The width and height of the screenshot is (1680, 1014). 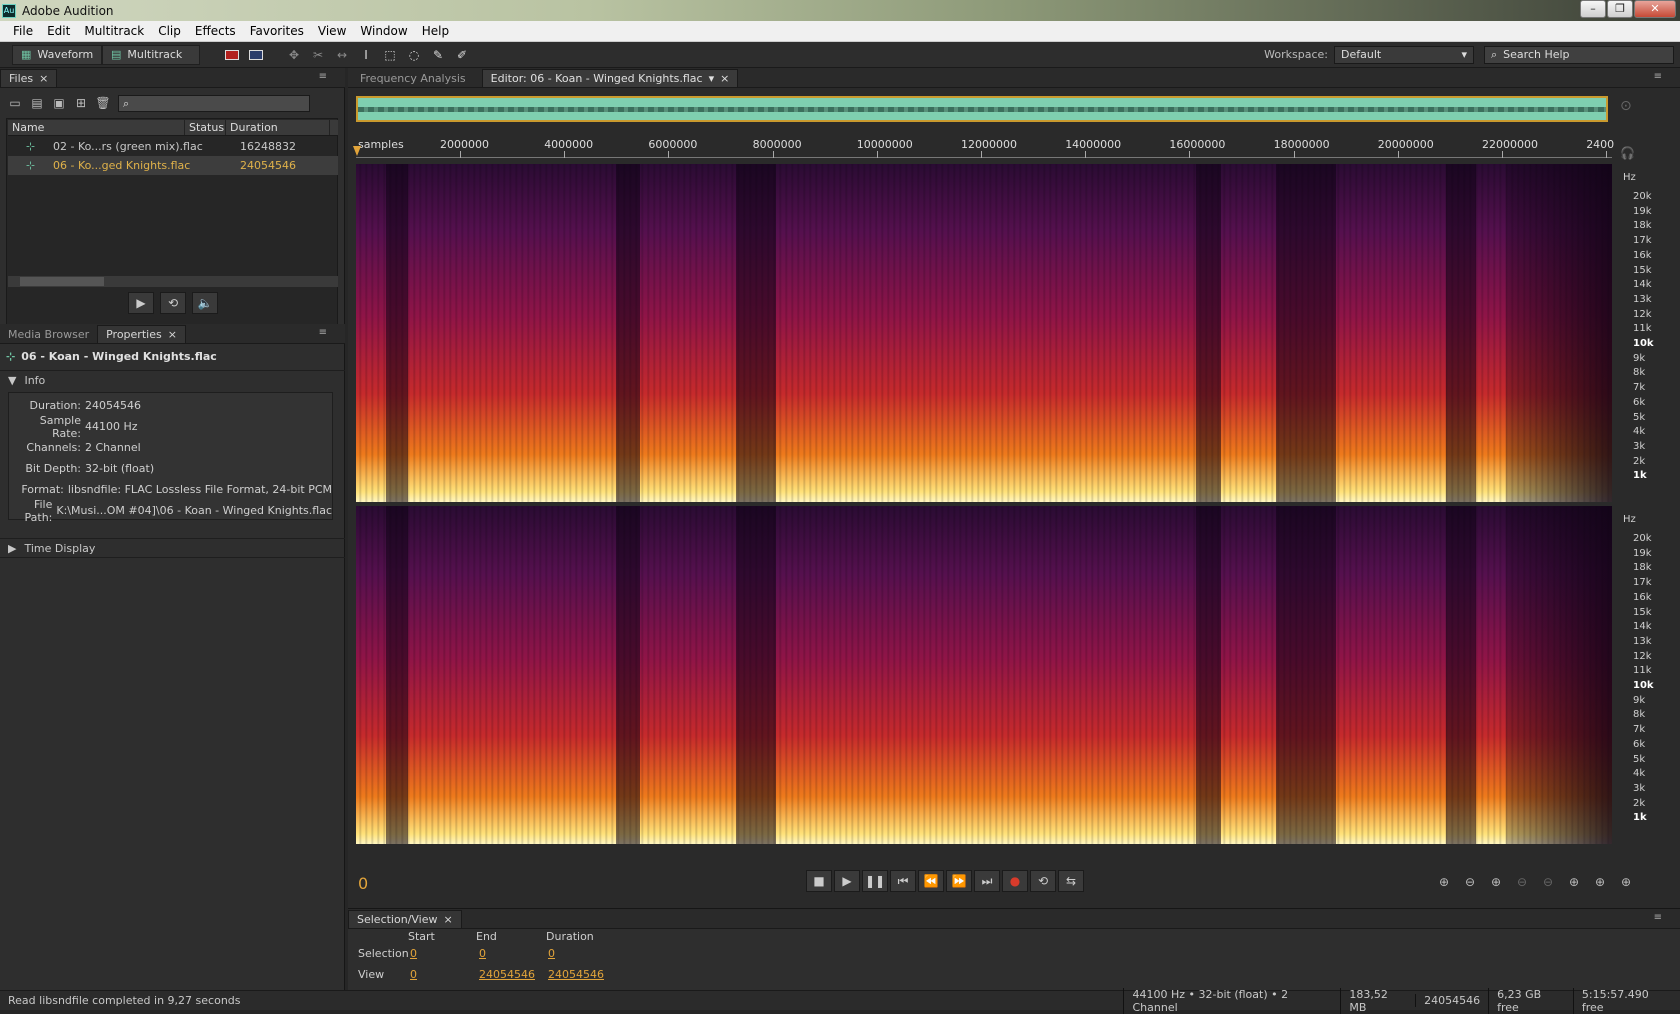 I want to click on view-start-value: 0, so click(x=413, y=974).